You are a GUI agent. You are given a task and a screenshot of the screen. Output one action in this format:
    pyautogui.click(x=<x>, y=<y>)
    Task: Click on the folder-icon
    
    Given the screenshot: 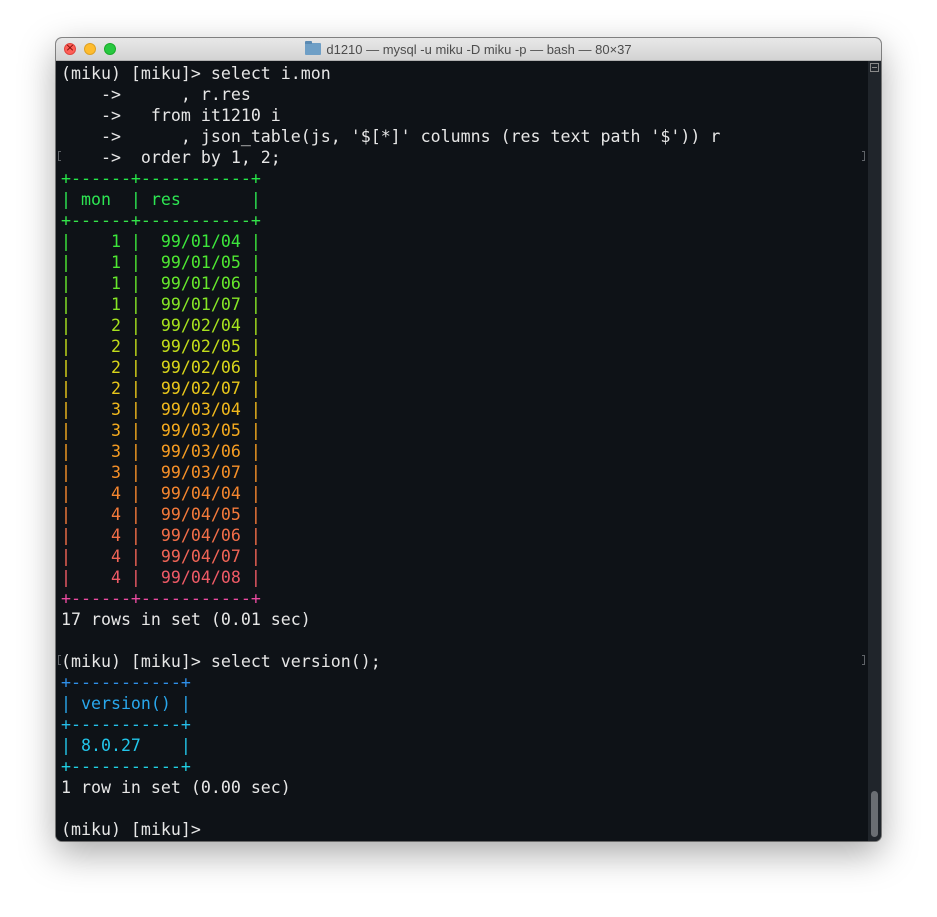 What is the action you would take?
    pyautogui.click(x=313, y=48)
    